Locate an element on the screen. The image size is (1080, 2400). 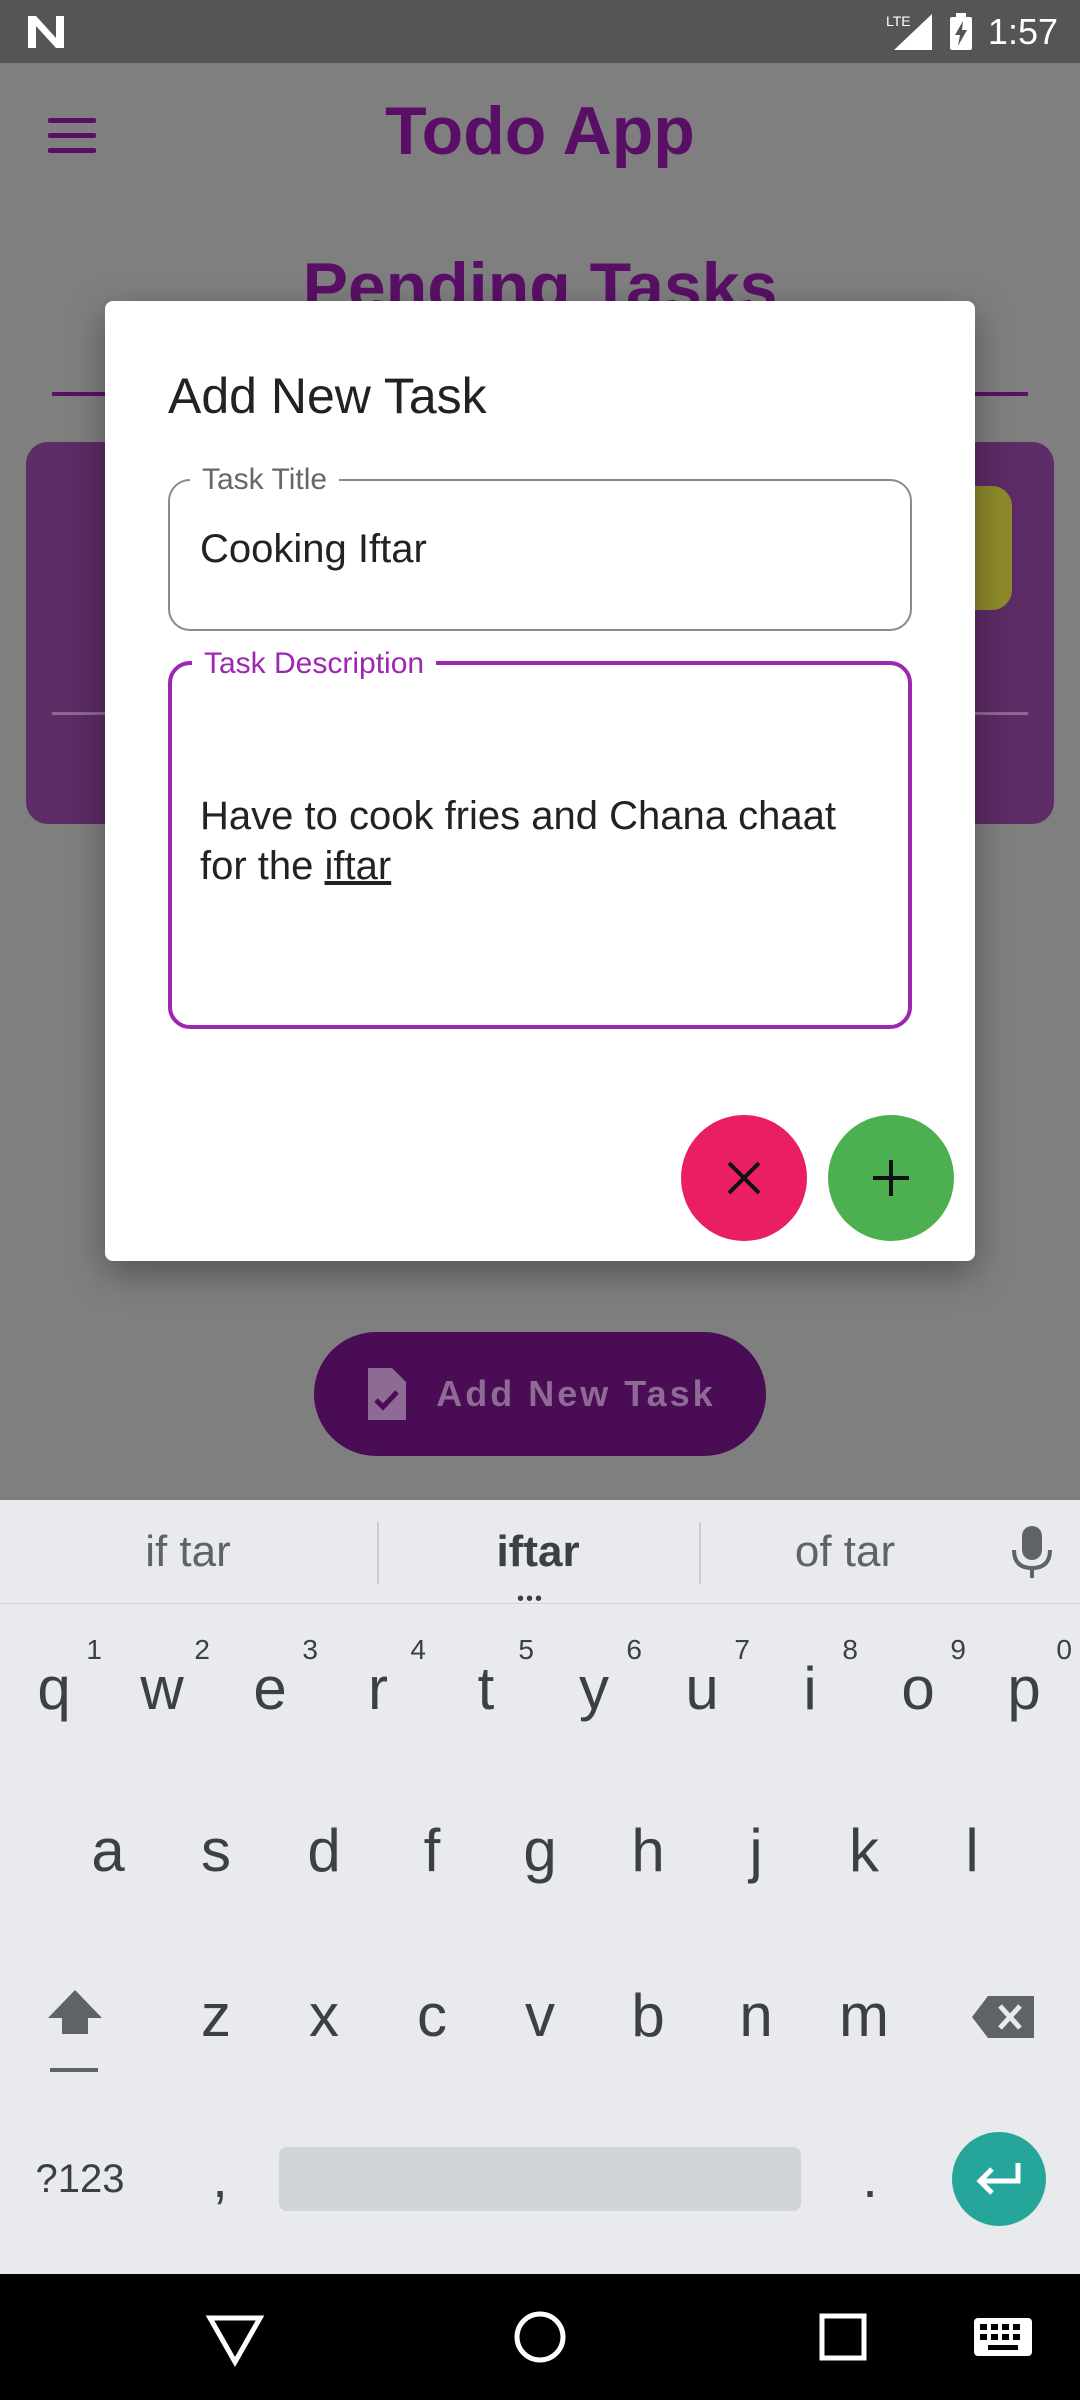
key-b: b is located at coordinates (648, 2015).